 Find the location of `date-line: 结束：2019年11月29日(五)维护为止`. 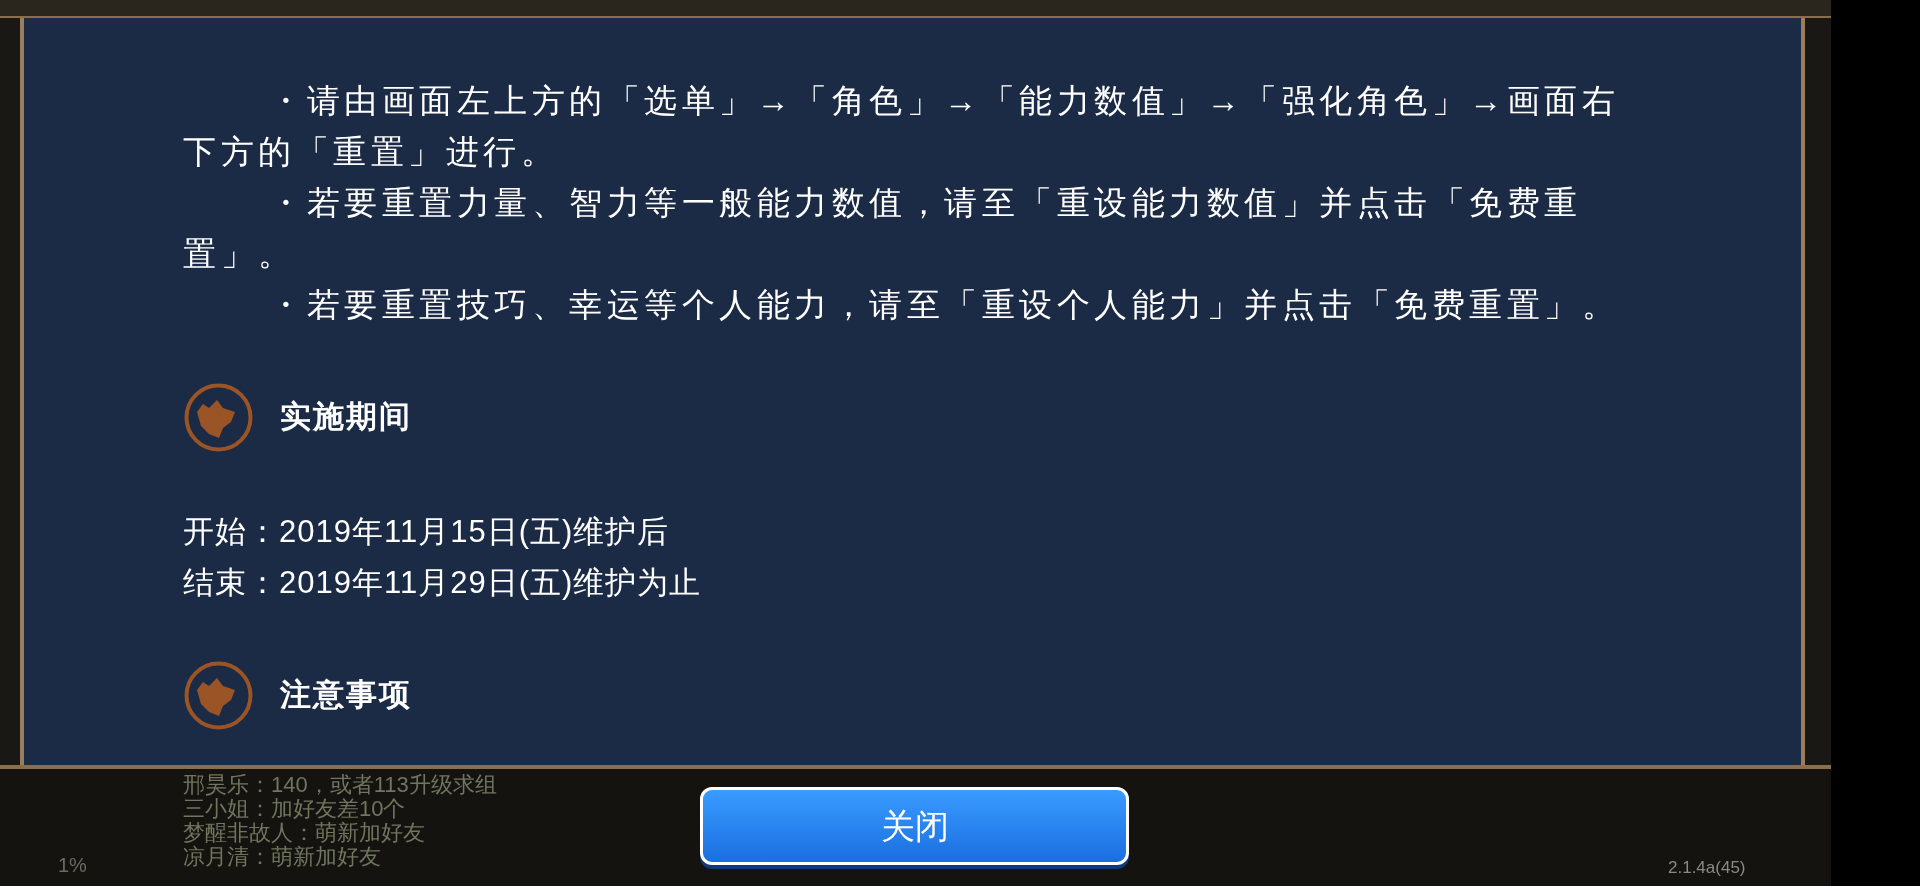

date-line: 结束：2019年11月29日(五)维护为止 is located at coordinates (443, 583).